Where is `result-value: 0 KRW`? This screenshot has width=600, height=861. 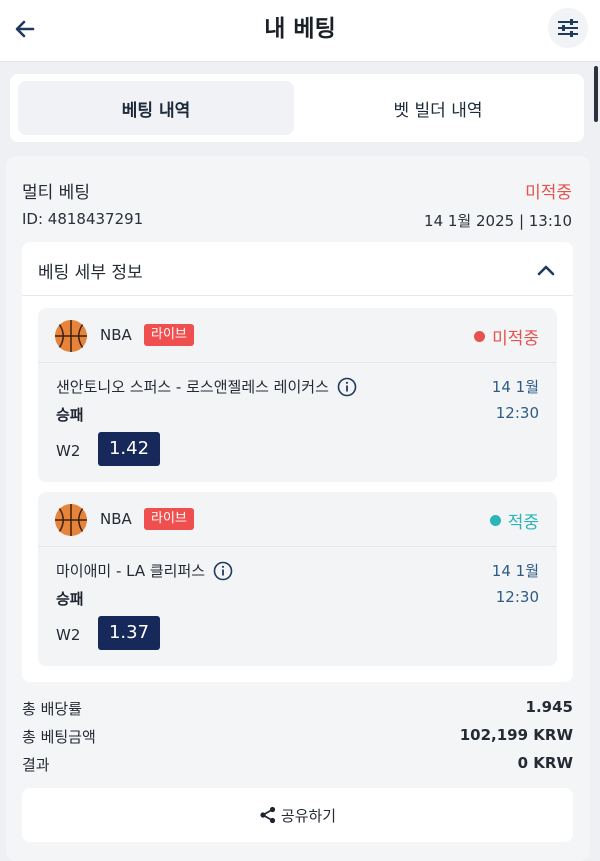 result-value: 0 KRW is located at coordinates (545, 763).